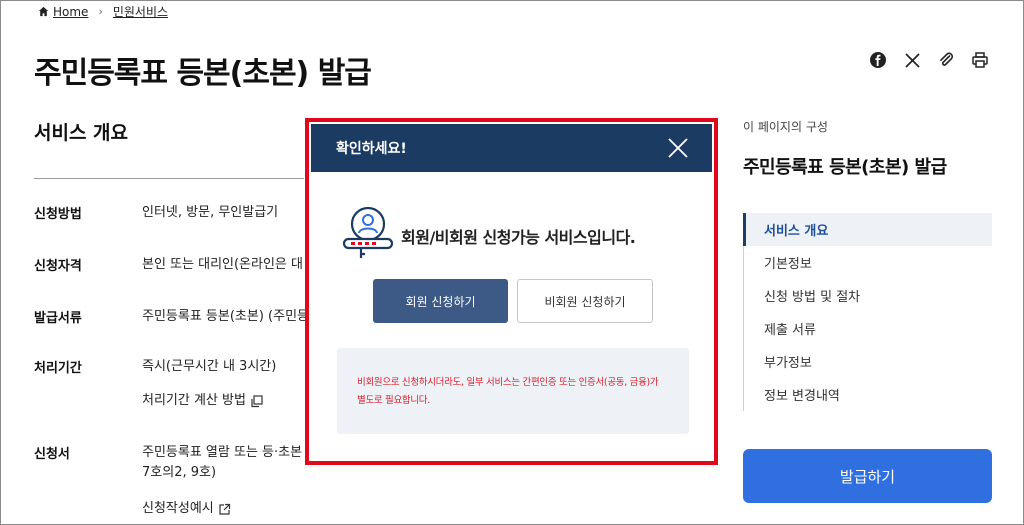 Image resolution: width=1024 pixels, height=525 pixels. Describe the element at coordinates (929, 60) in the screenshot. I see `share-tools` at that location.